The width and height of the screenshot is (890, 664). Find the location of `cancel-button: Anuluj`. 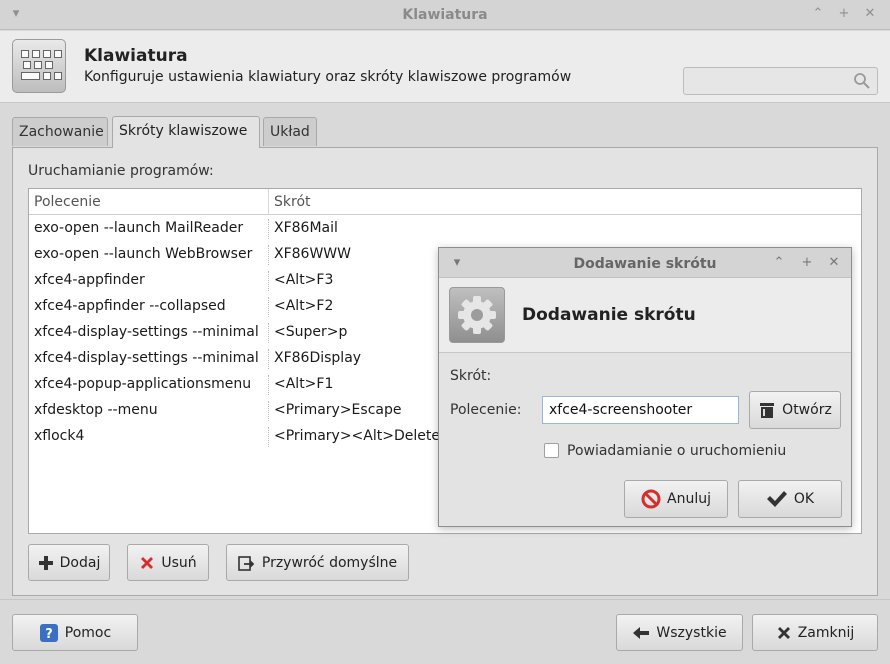

cancel-button: Anuluj is located at coordinates (676, 499).